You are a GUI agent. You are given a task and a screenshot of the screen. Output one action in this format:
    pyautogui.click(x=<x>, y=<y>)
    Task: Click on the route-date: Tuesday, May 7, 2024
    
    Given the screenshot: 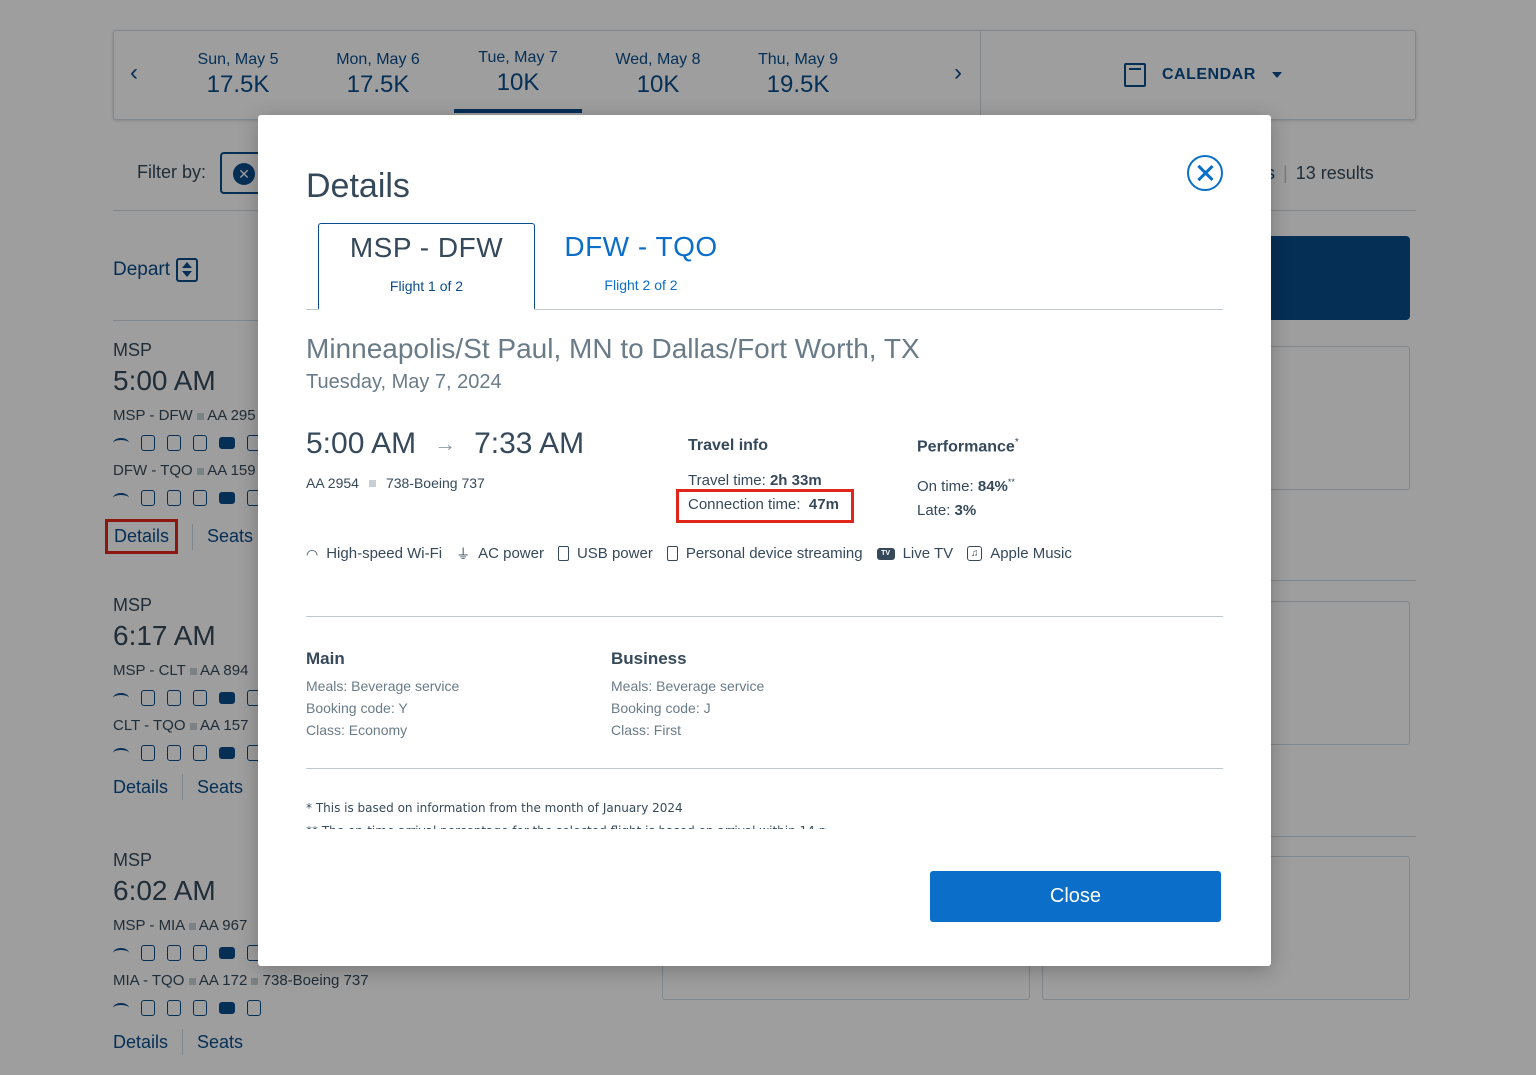 What is the action you would take?
    pyautogui.click(x=404, y=382)
    